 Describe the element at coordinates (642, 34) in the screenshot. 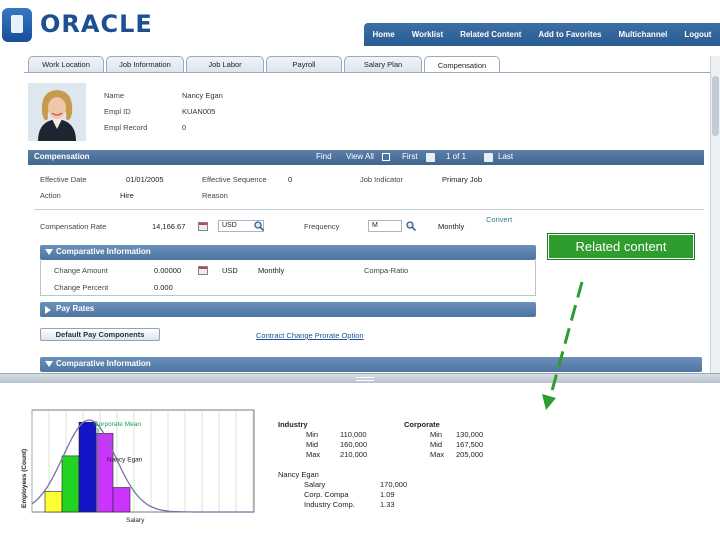

I see `nav-multichannel: Multichannel` at that location.